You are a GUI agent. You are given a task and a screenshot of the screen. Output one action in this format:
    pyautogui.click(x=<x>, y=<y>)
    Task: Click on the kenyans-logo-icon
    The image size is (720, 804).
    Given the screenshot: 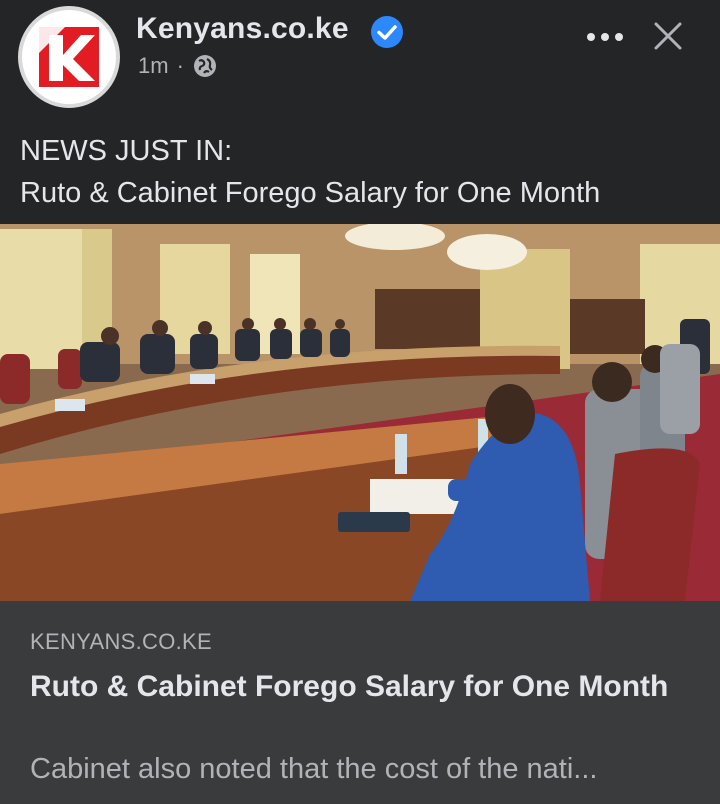 What is the action you would take?
    pyautogui.click(x=69, y=57)
    